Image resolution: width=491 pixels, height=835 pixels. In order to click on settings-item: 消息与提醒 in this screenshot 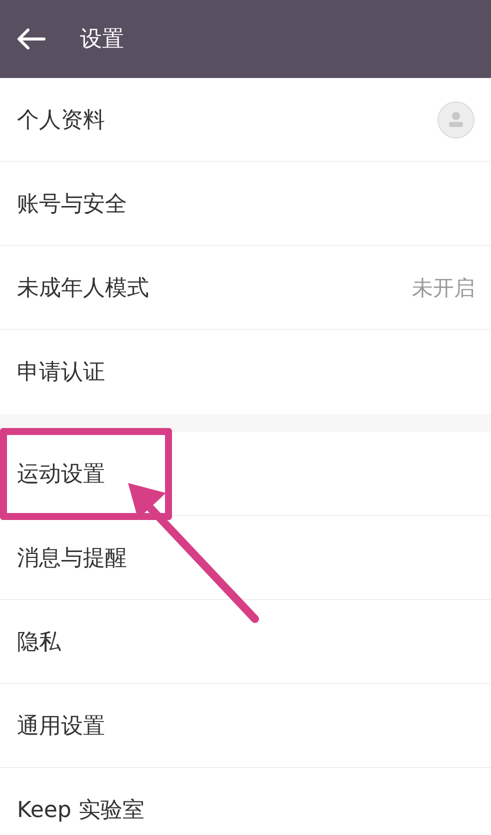, I will do `click(245, 558)`.